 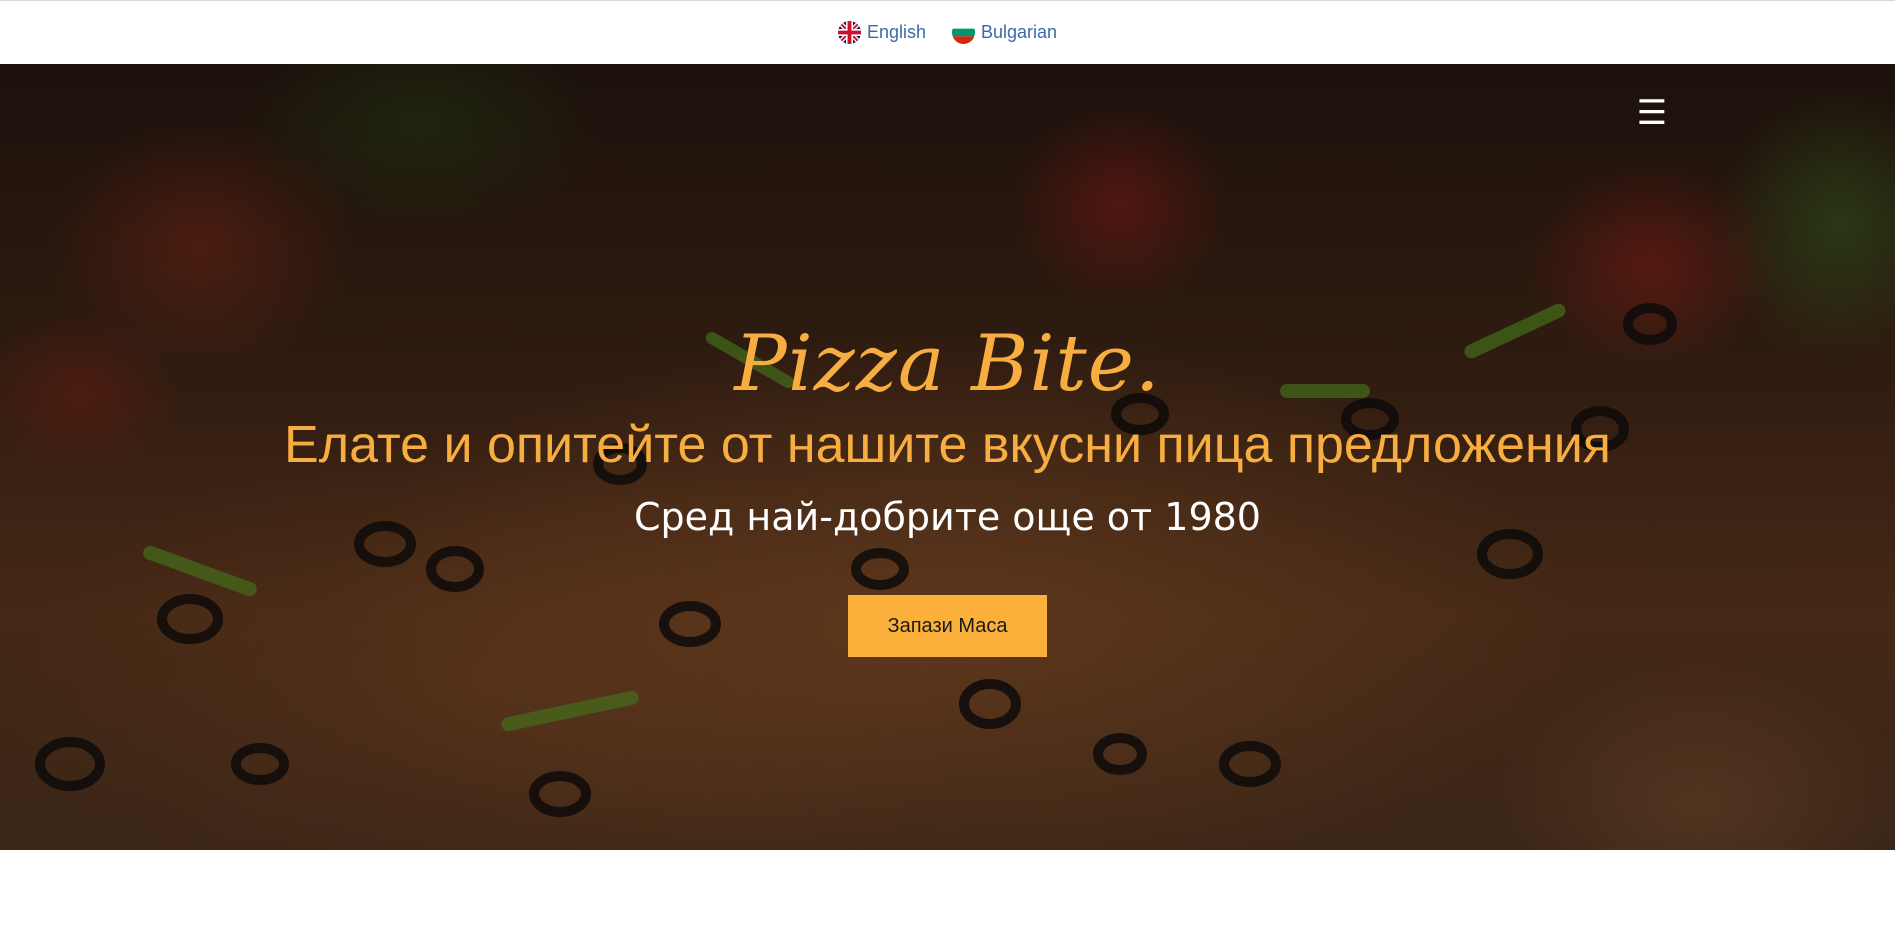 I want to click on below-hero-area, so click(x=947, y=895).